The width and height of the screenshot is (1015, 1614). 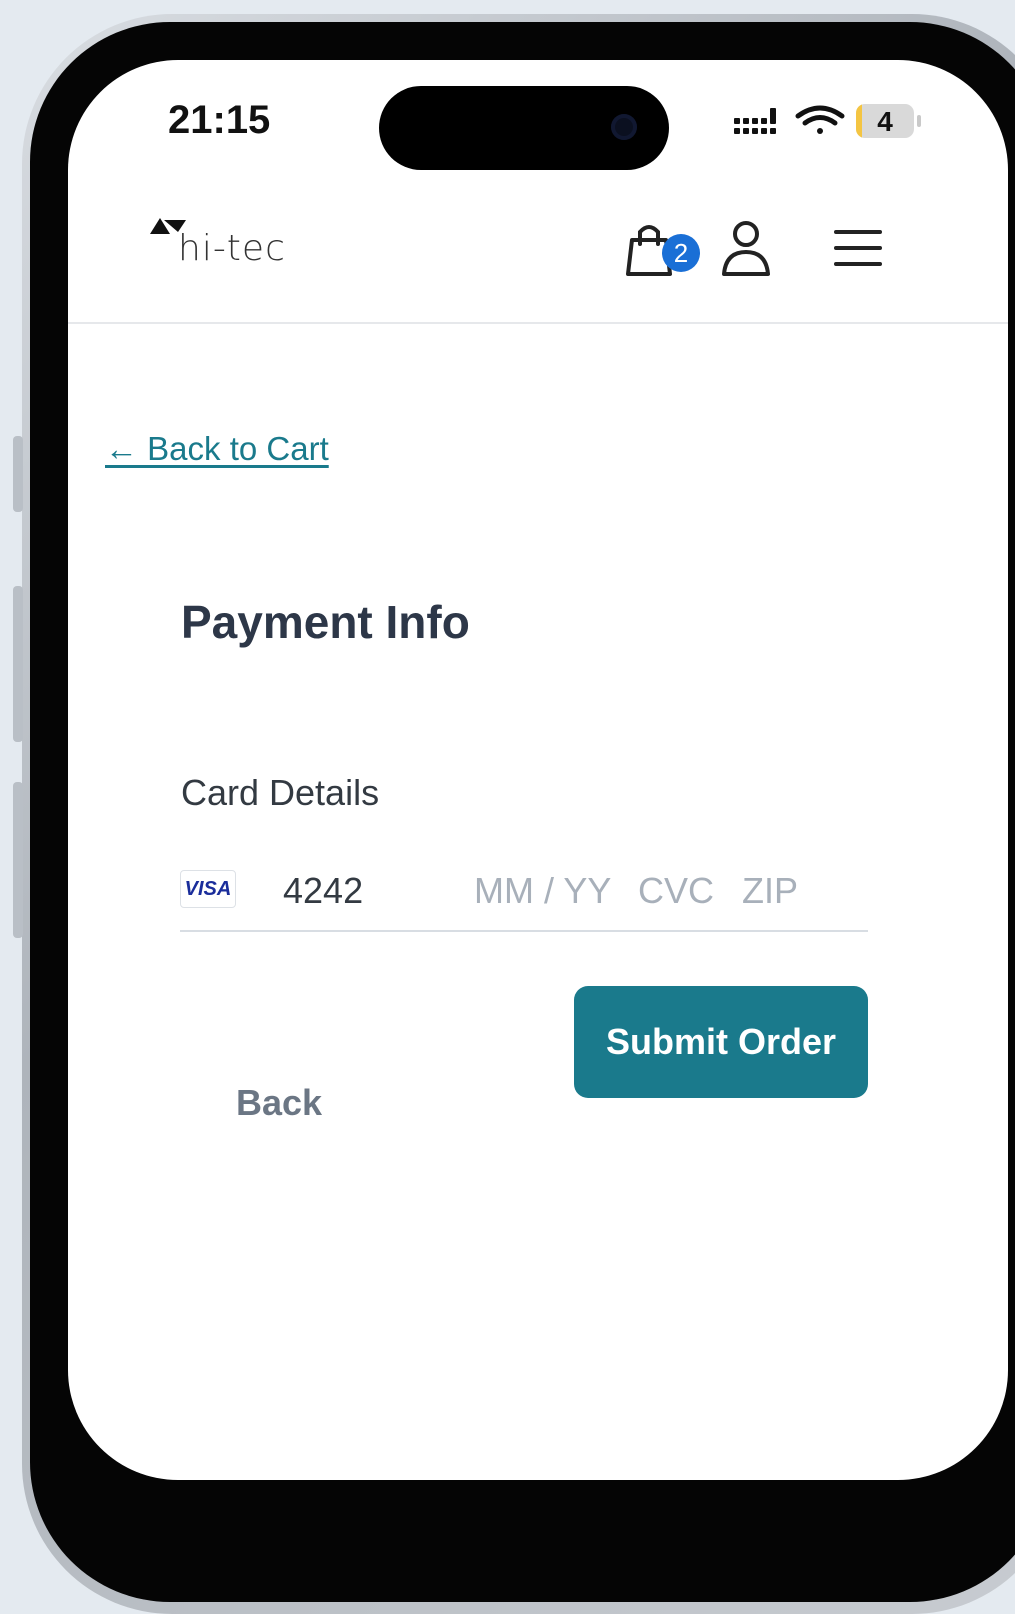 What do you see at coordinates (325, 622) in the screenshot?
I see `page-title: Payment Info` at bounding box center [325, 622].